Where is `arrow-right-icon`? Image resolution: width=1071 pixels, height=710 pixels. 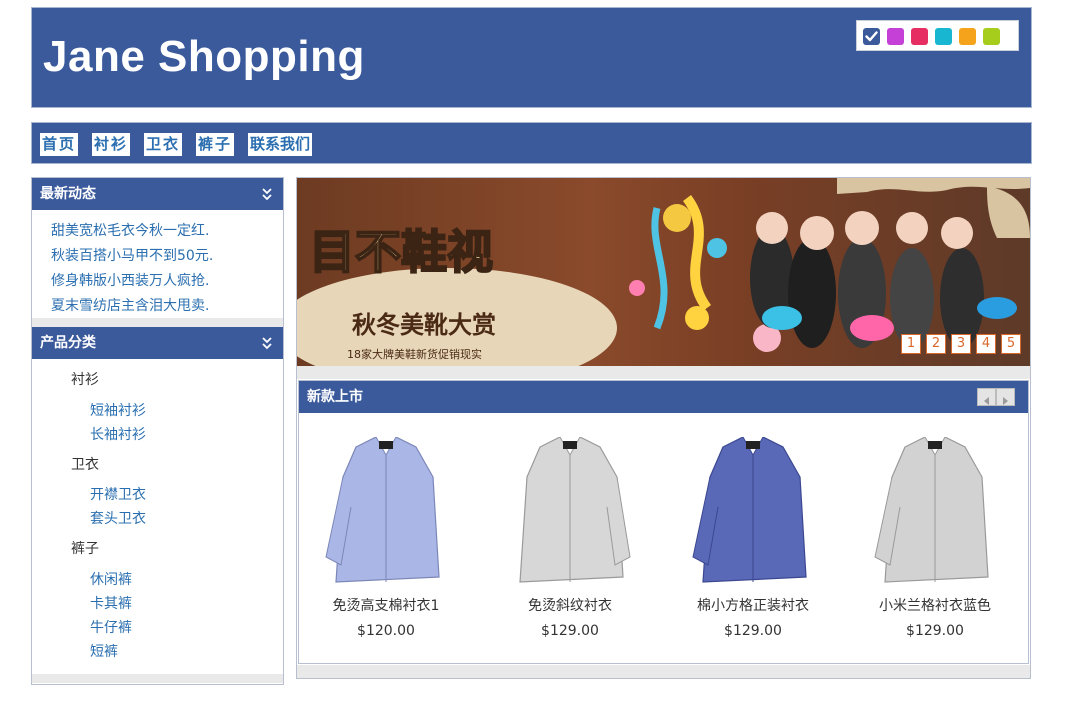
arrow-right-icon is located at coordinates (1005, 401).